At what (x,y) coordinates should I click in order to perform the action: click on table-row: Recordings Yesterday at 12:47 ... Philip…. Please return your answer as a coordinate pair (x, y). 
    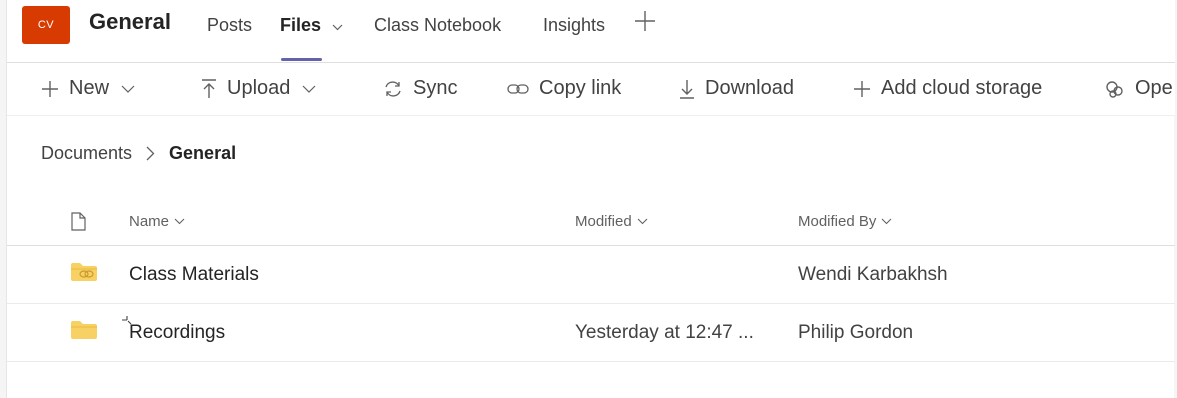
    Looking at the image, I should click on (591, 333).